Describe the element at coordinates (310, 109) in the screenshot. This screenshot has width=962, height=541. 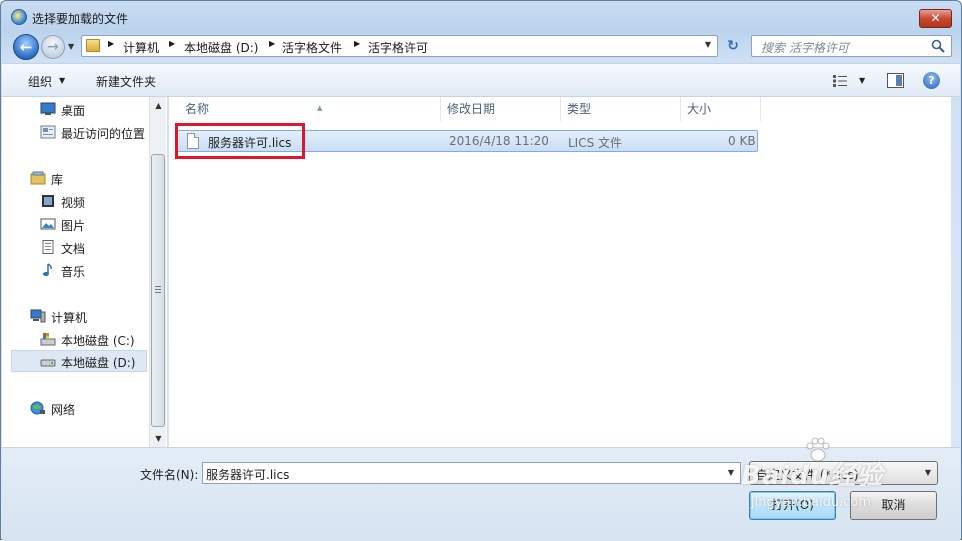
I see `column-header-name: 名称 ▲` at that location.